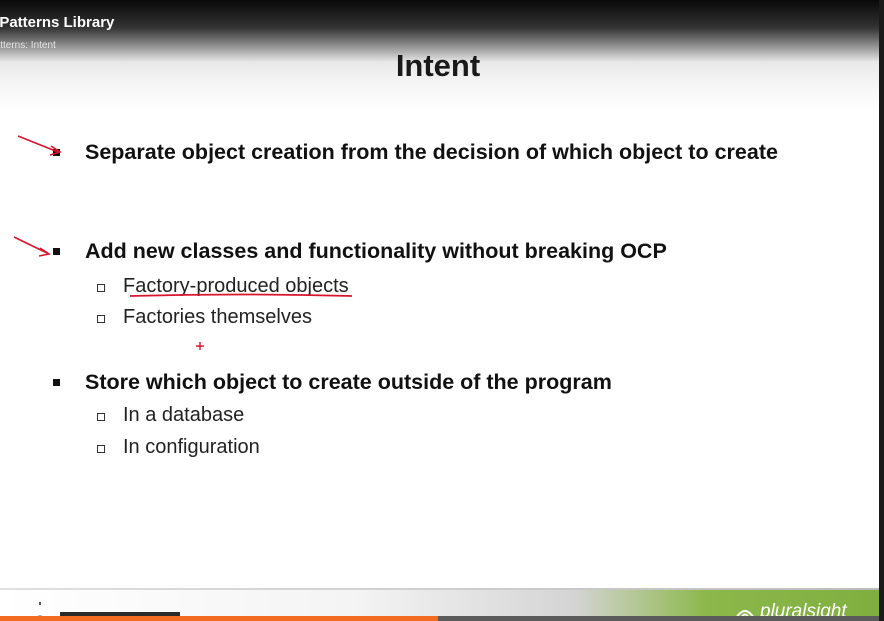 This screenshot has width=884, height=621. Describe the element at coordinates (442, 31) in the screenshot. I see `player-title-overlay: n Patterns Library Patterns: Intent` at that location.